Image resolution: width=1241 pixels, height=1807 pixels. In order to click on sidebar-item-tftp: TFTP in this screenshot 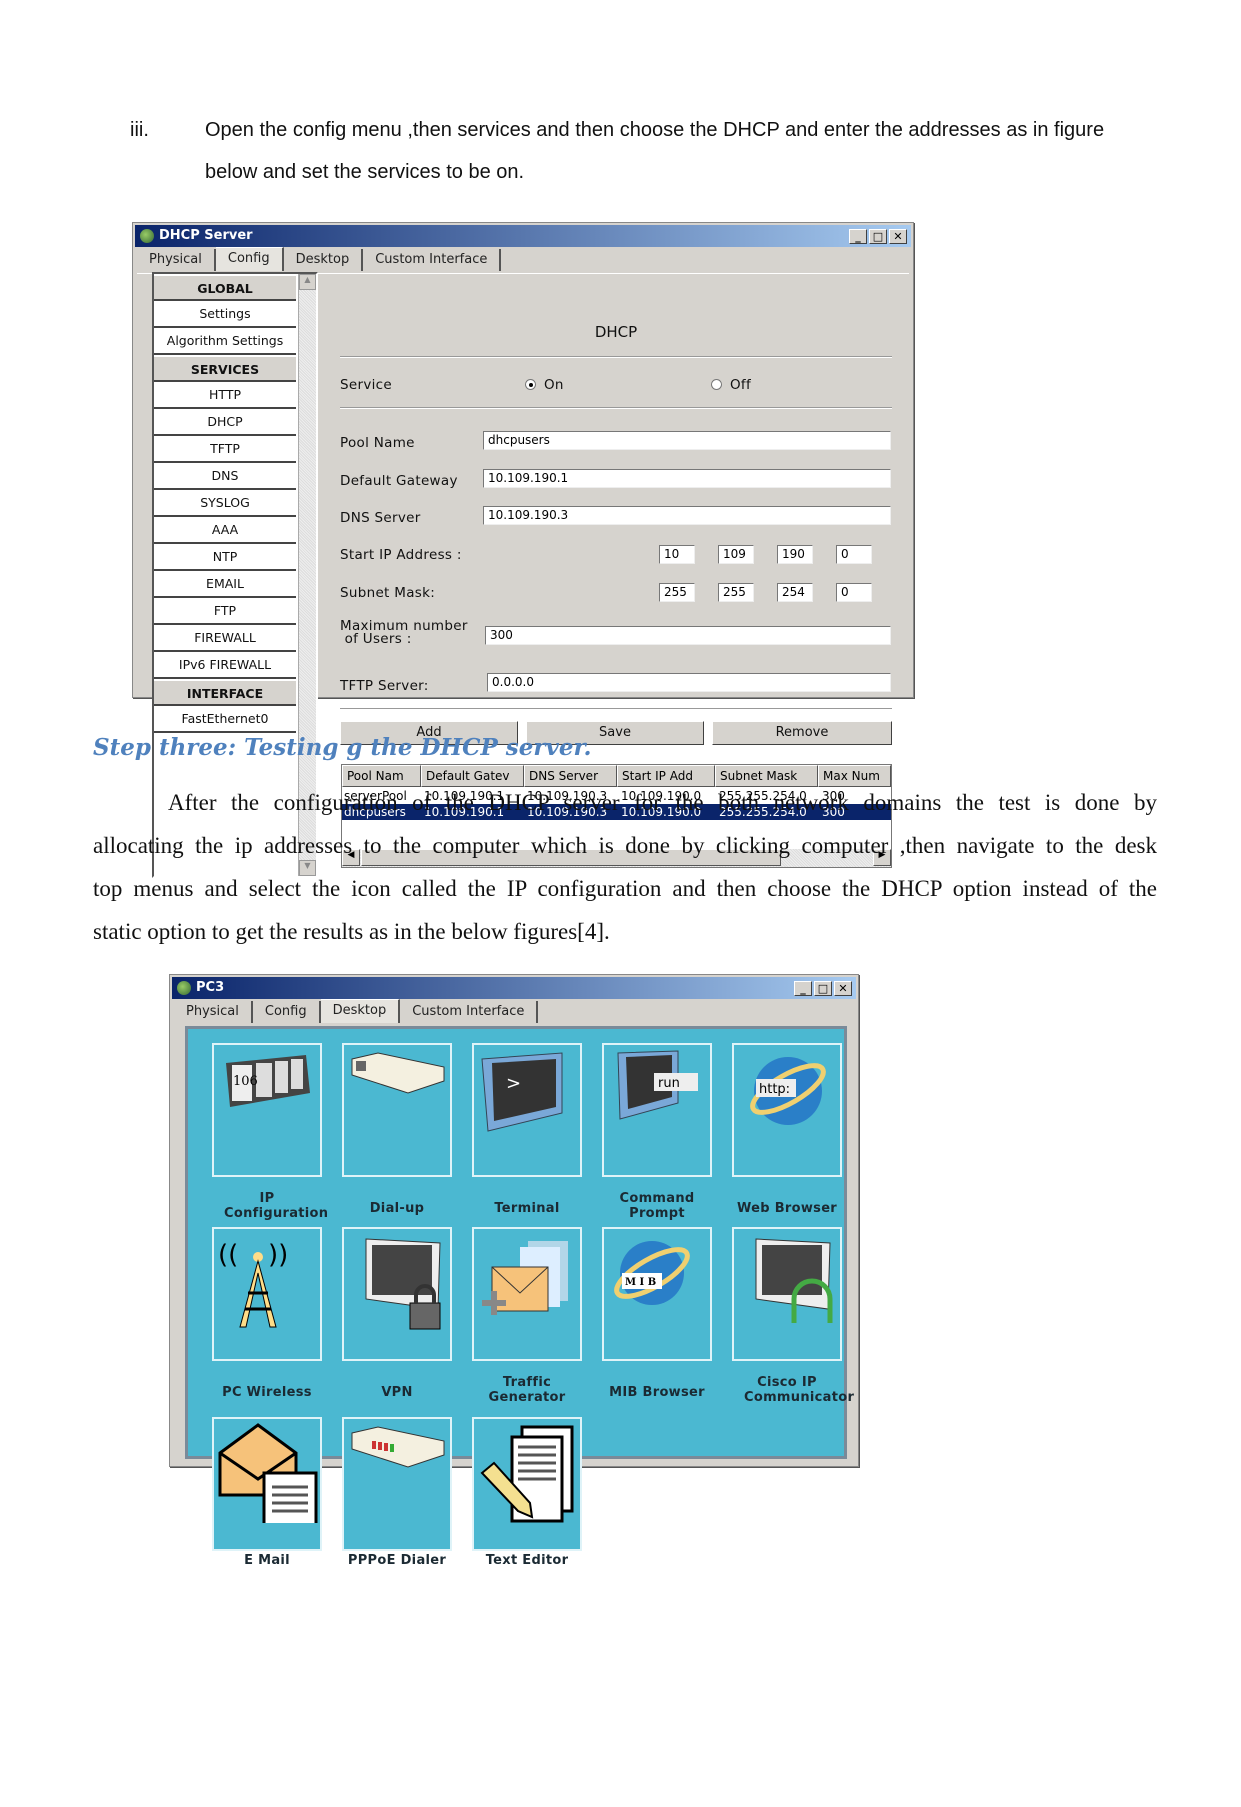, I will do `click(225, 449)`.